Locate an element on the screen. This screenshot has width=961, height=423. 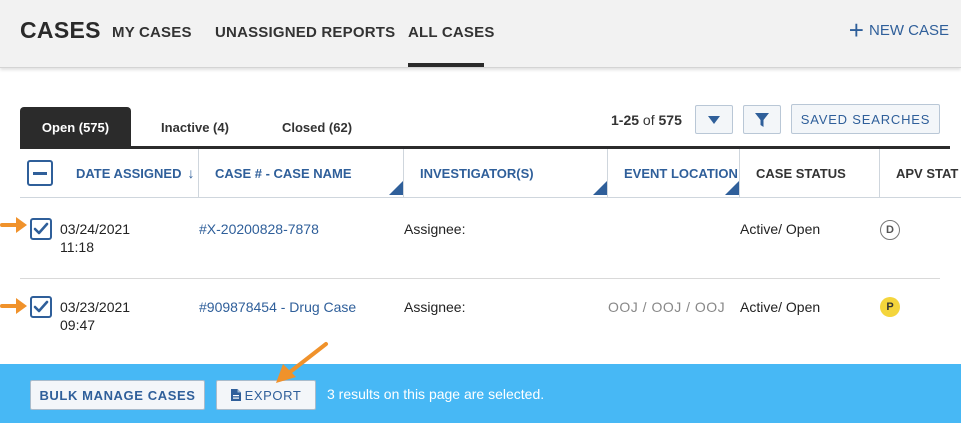
pagination-summary: 1-25 of 575 is located at coordinates (646, 120).